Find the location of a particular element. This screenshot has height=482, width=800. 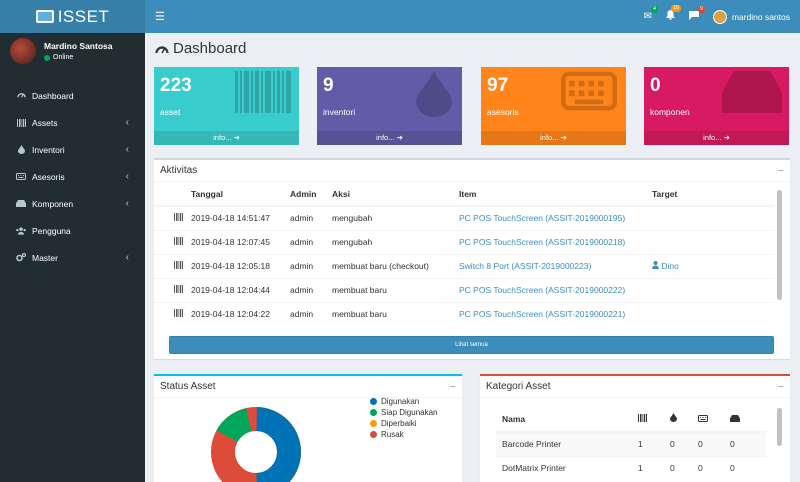

arrow-circle-right-icon: ➔ is located at coordinates (563, 137).